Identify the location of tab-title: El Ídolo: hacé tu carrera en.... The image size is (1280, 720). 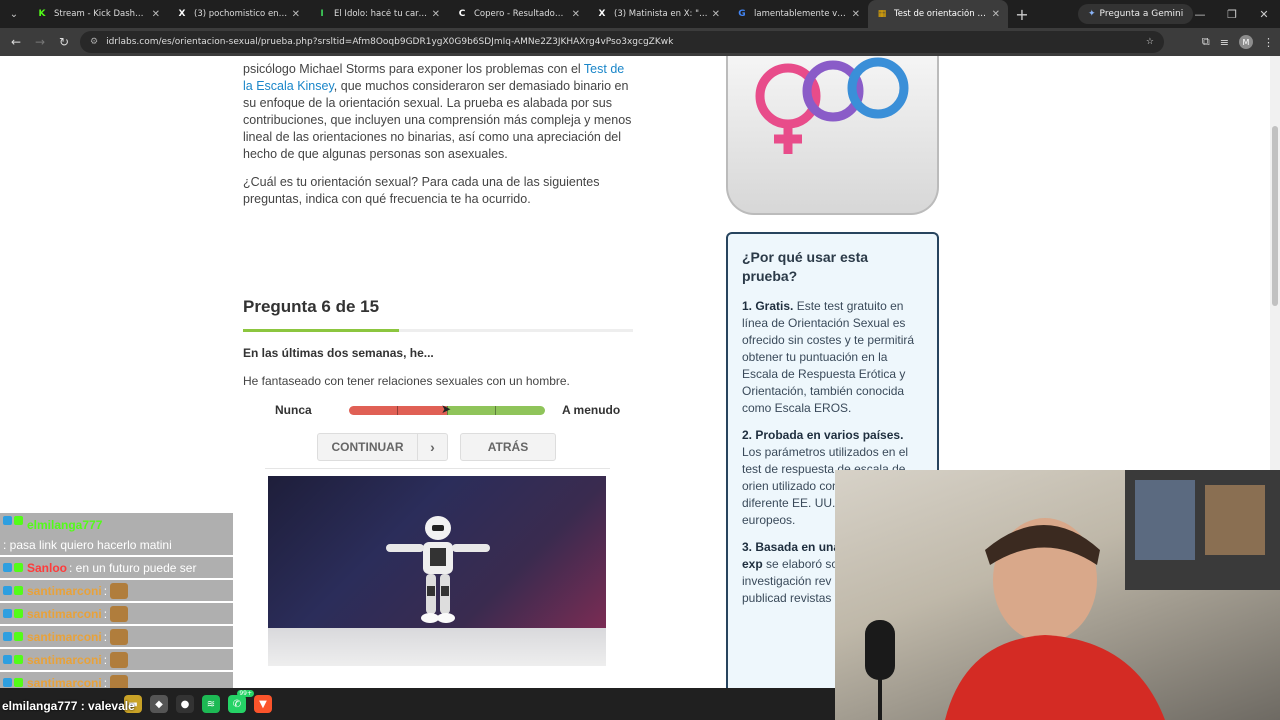
(381, 14).